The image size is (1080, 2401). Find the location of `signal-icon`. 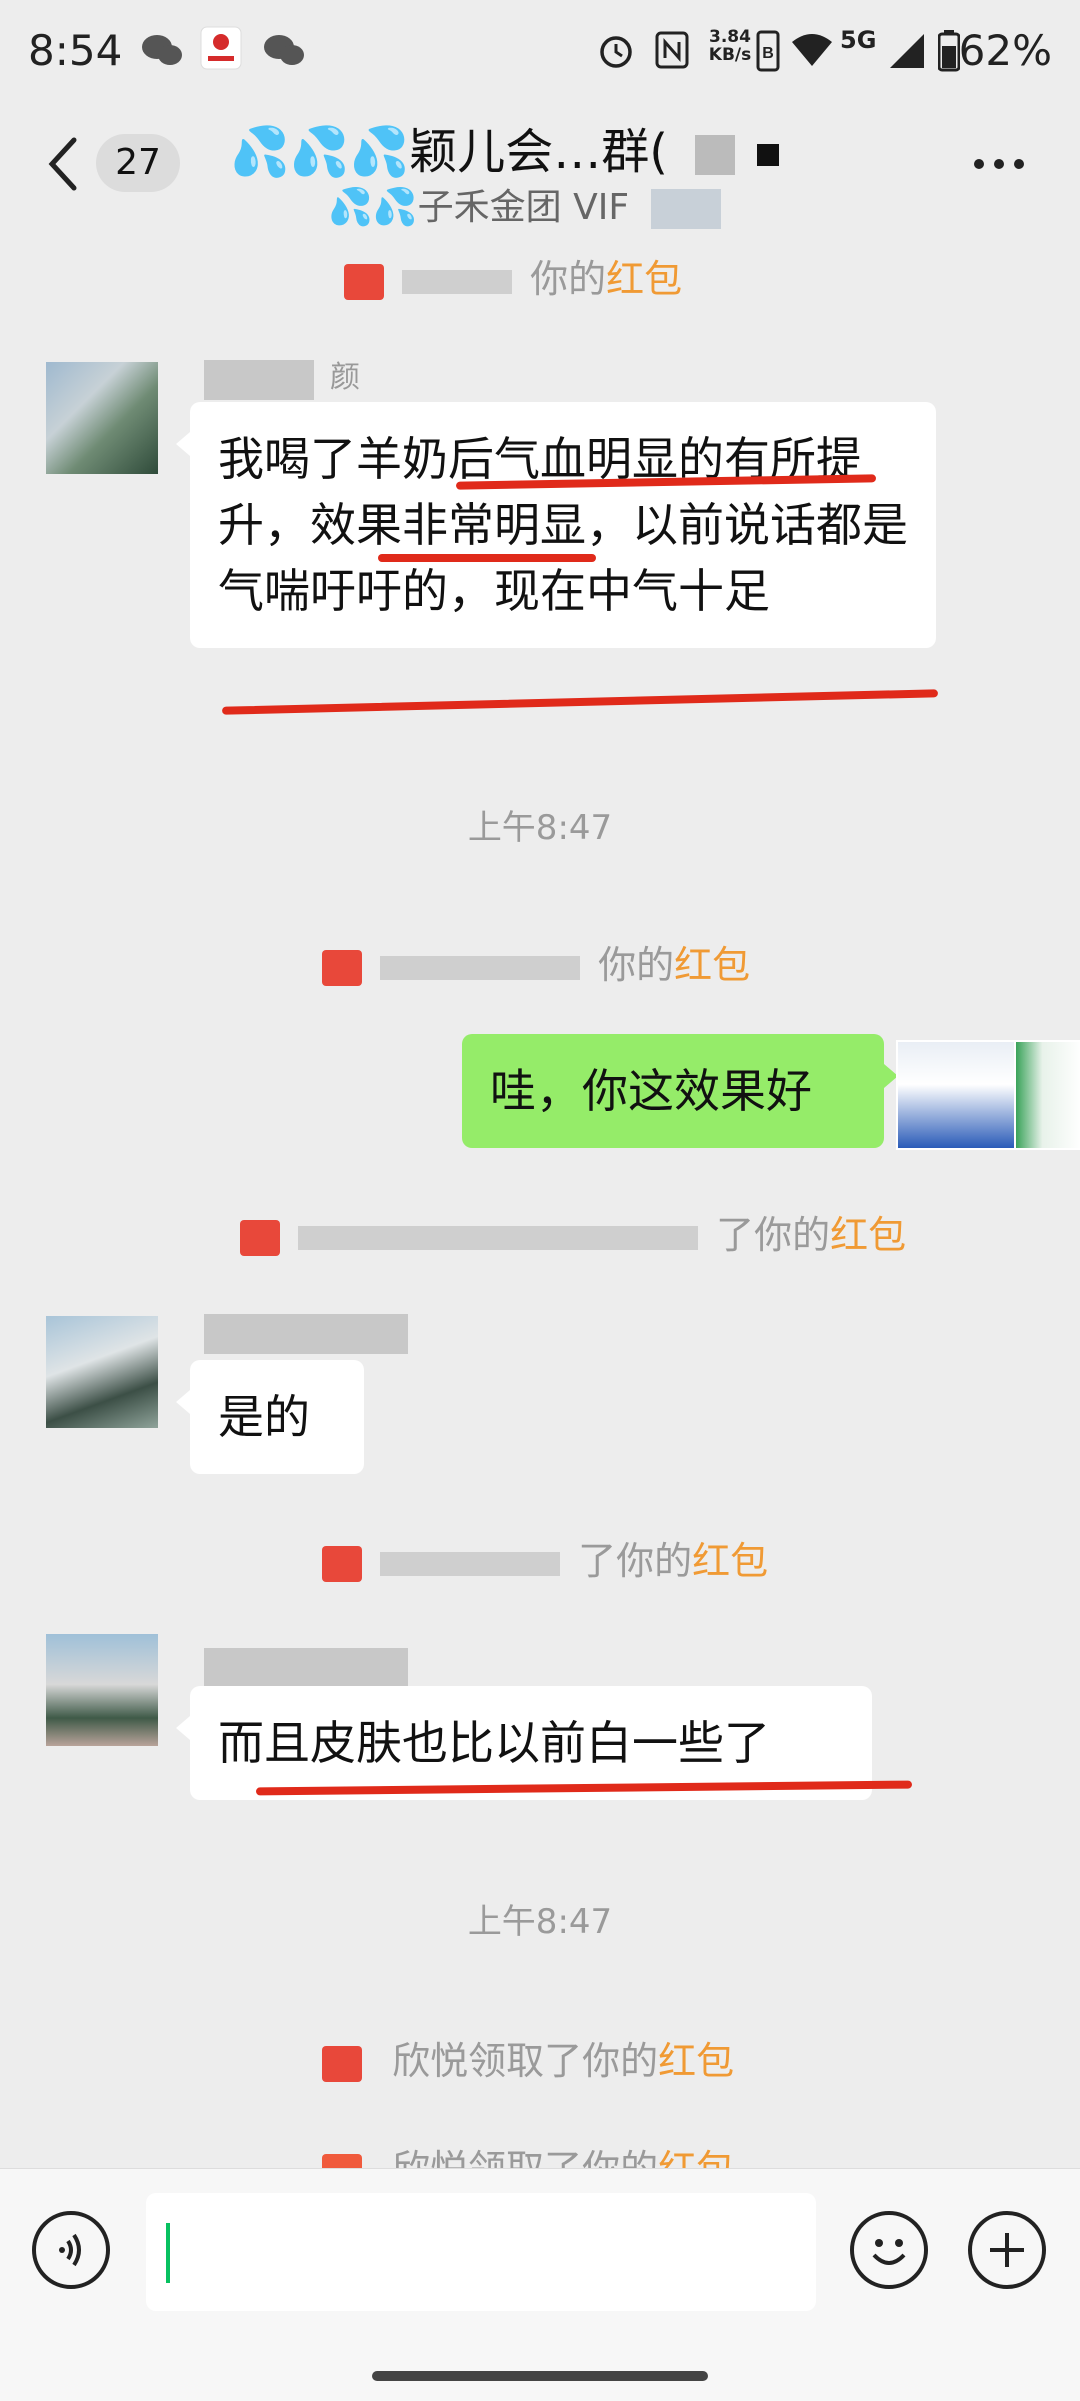

signal-icon is located at coordinates (907, 51).